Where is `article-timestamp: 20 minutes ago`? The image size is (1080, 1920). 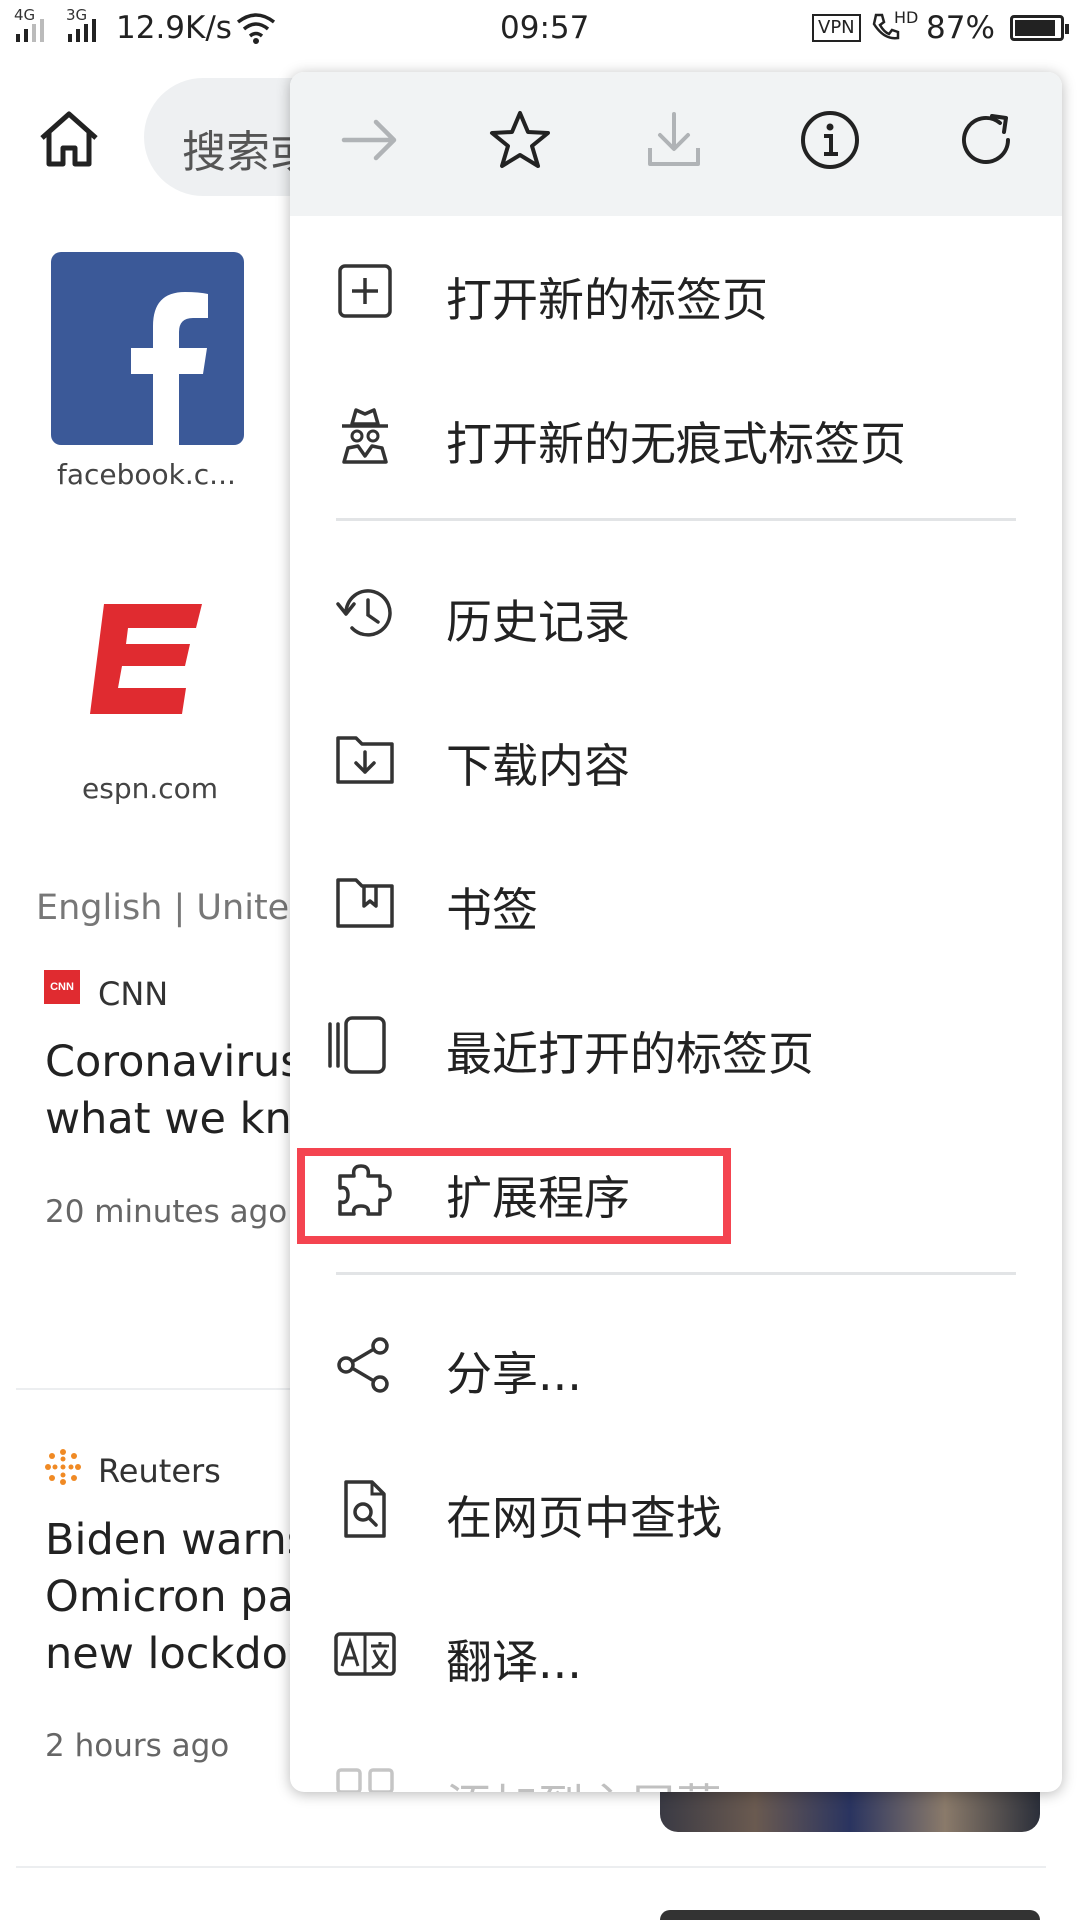 article-timestamp: 20 minutes ago is located at coordinates (166, 1212).